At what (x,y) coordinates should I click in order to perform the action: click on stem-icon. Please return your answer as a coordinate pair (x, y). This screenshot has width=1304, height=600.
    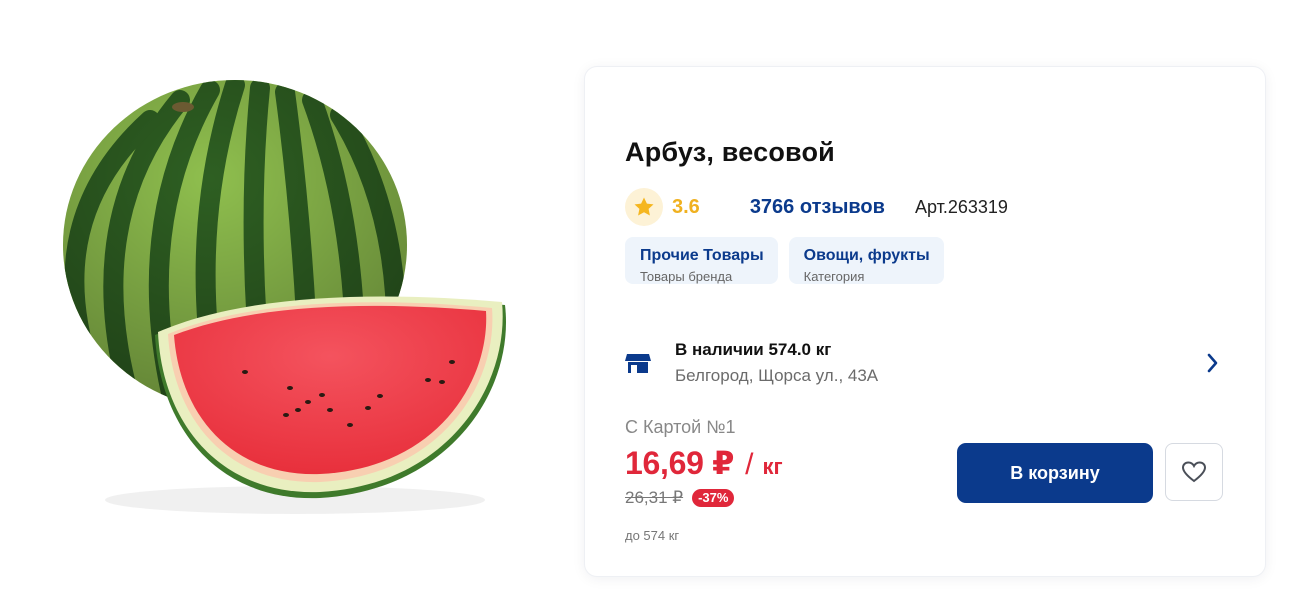
    Looking at the image, I should click on (183, 107).